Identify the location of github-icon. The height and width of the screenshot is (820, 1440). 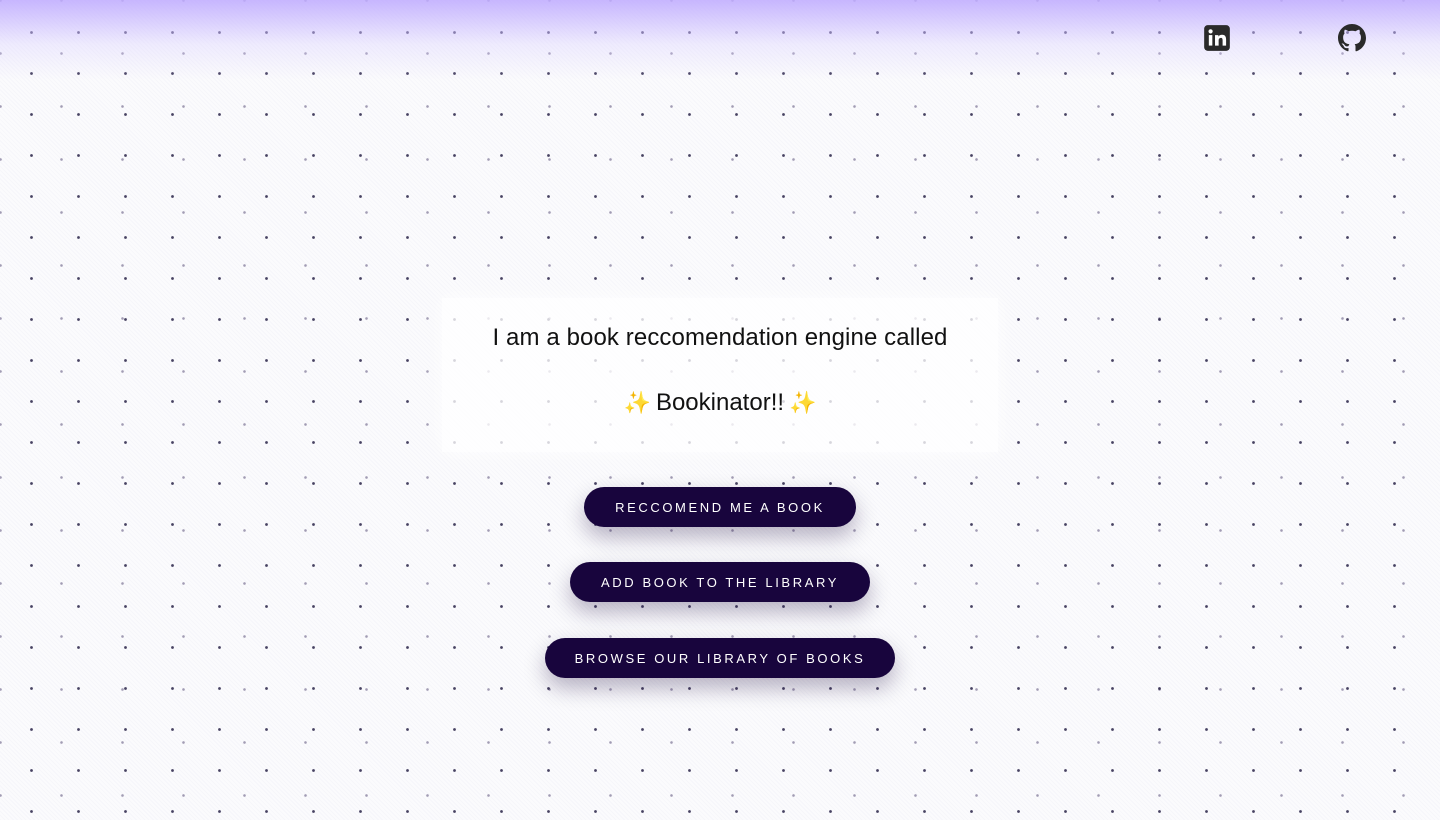
(1352, 38).